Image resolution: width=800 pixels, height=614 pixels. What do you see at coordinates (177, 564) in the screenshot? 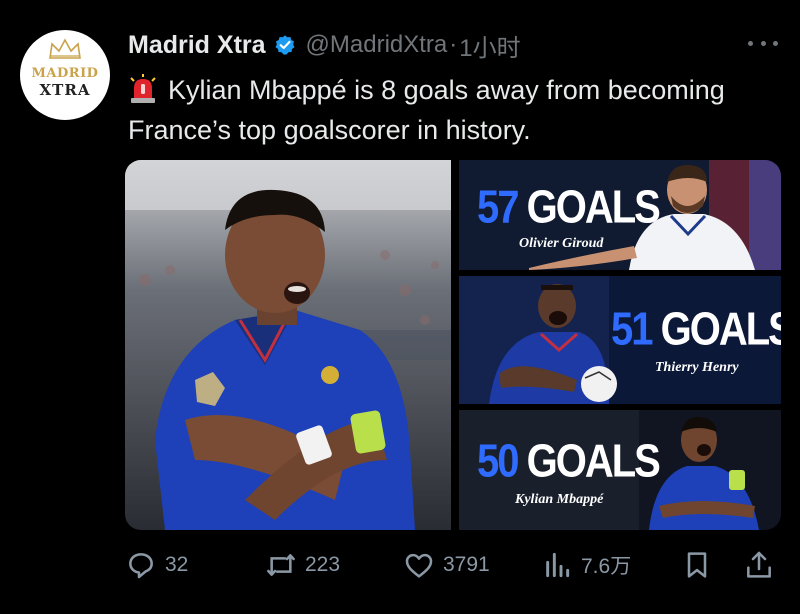
I see `reply-count: 32` at bounding box center [177, 564].